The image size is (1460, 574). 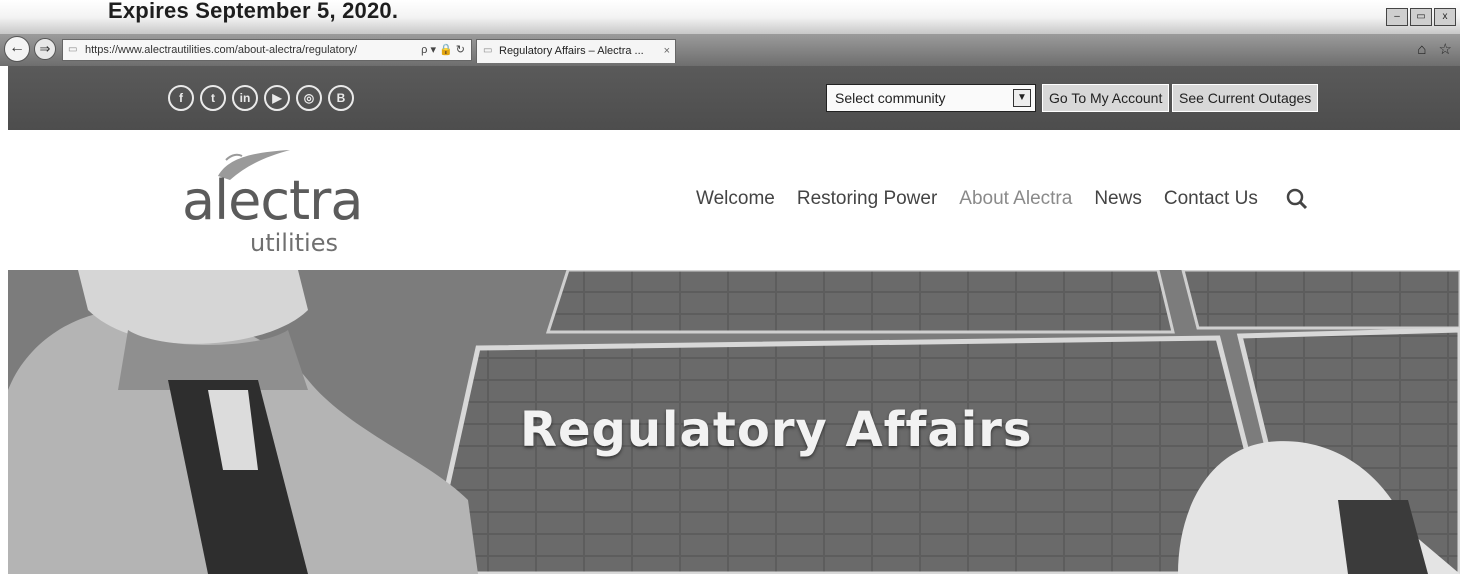 I want to click on tab-page-icon: ▭, so click(x=488, y=50).